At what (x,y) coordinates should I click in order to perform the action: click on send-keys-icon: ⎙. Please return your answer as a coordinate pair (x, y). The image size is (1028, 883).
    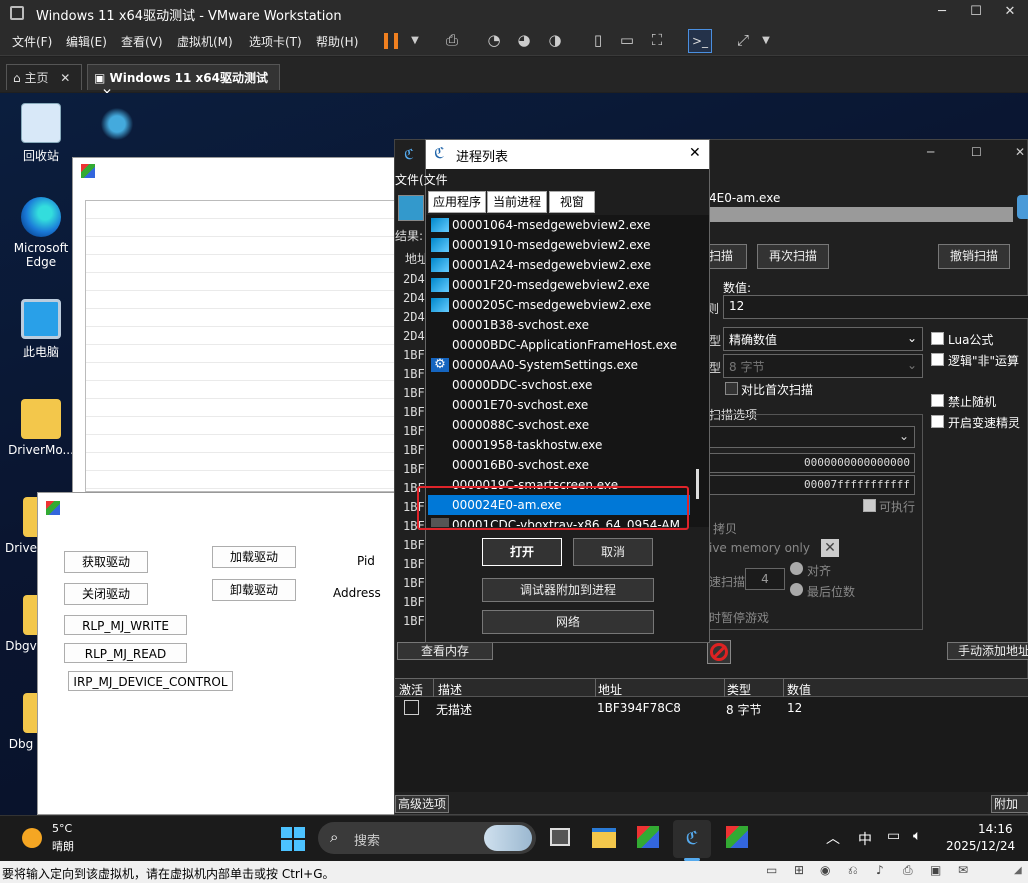
    Looking at the image, I should click on (452, 41).